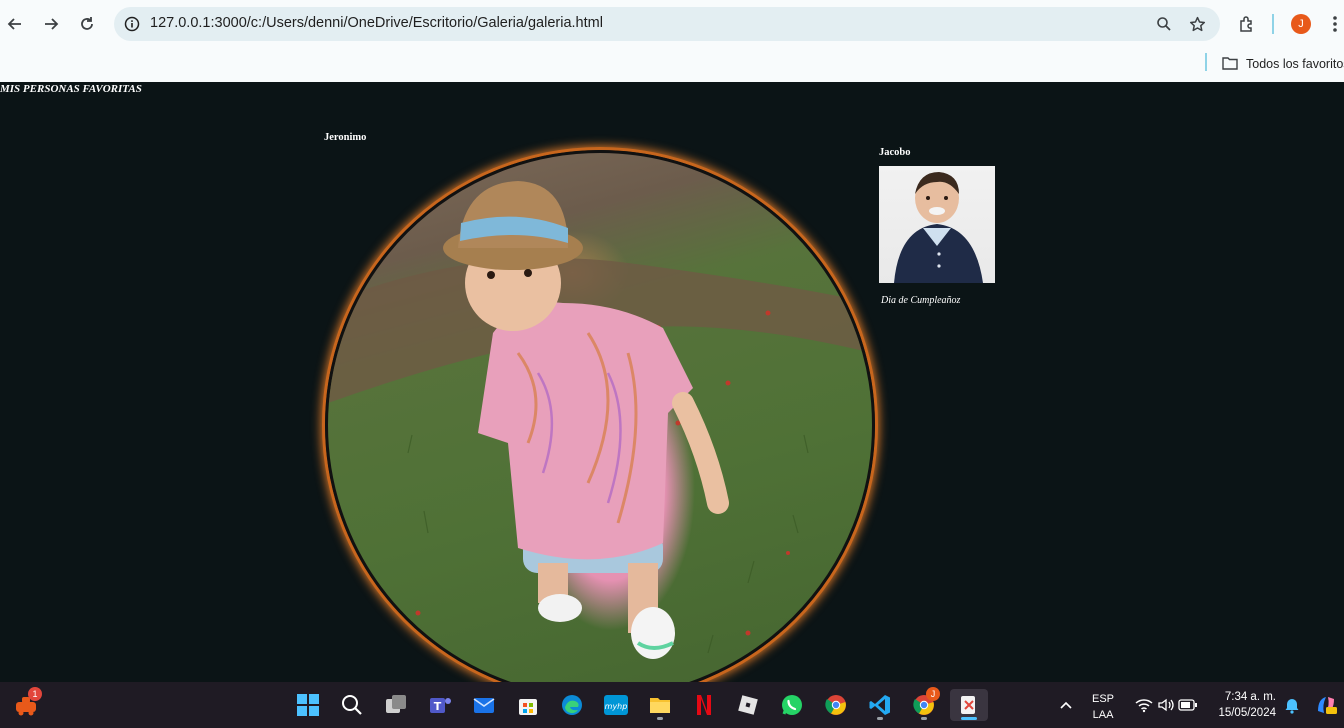 This screenshot has height=728, width=1344. Describe the element at coordinates (938, 227) in the screenshot. I see `boy-portrait-photo` at that location.